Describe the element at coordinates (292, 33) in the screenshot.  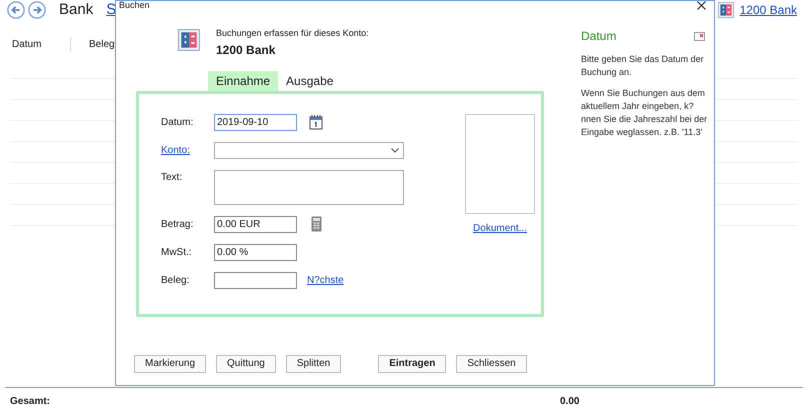
I see `header-caption: Buchungen erfassen für dieses Konto:` at that location.